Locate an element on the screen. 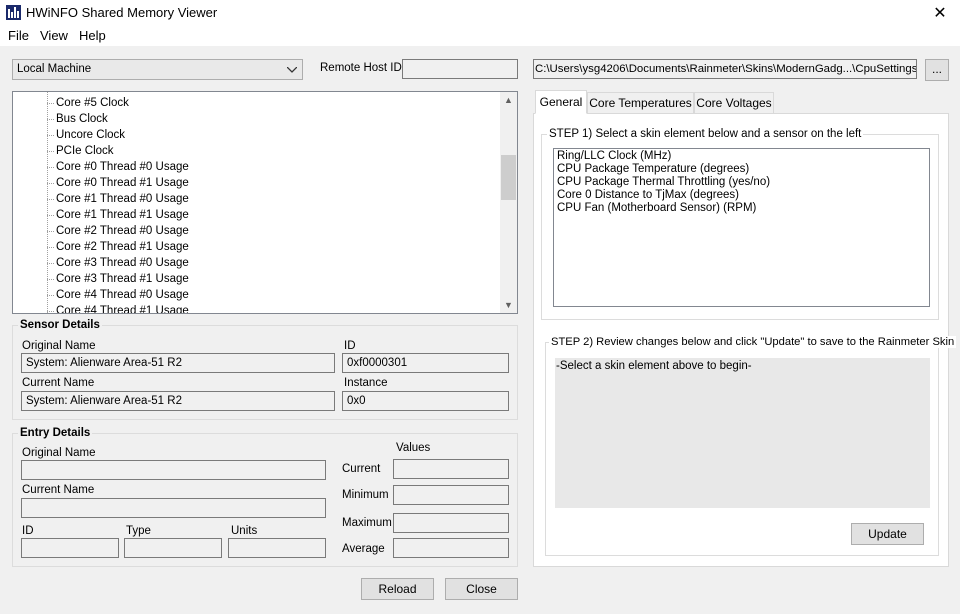  entry-units-label: Units is located at coordinates (244, 531).